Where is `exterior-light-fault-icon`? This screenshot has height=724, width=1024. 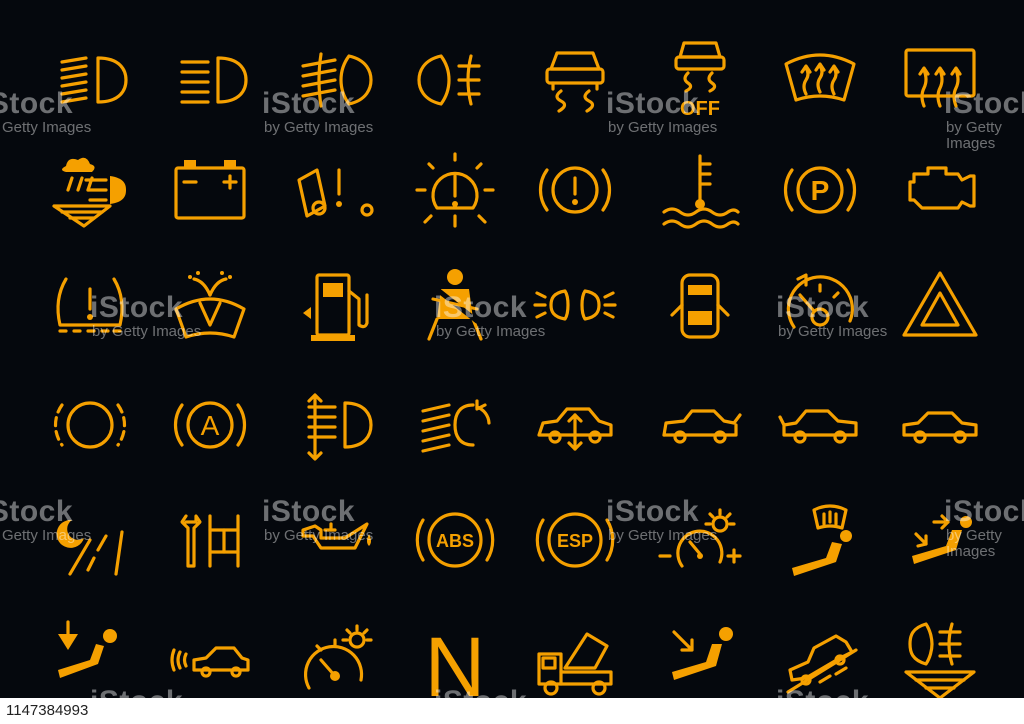 exterior-light-fault-icon is located at coordinates (455, 190).